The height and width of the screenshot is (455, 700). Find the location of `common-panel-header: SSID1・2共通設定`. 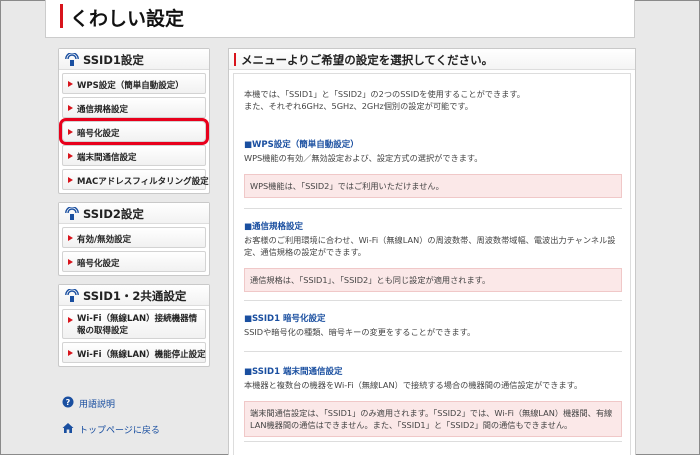

common-panel-header: SSID1・2共通設定 is located at coordinates (134, 295).